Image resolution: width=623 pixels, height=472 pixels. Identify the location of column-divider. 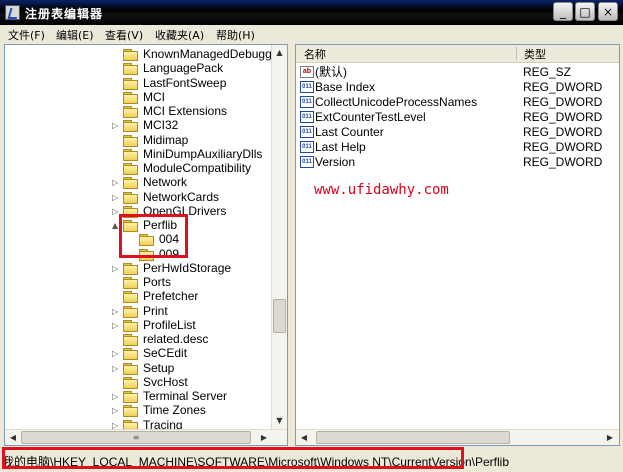
(516, 53).